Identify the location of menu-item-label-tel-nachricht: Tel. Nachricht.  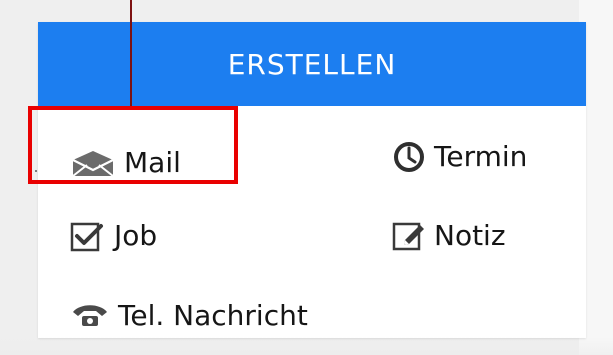
(213, 315).